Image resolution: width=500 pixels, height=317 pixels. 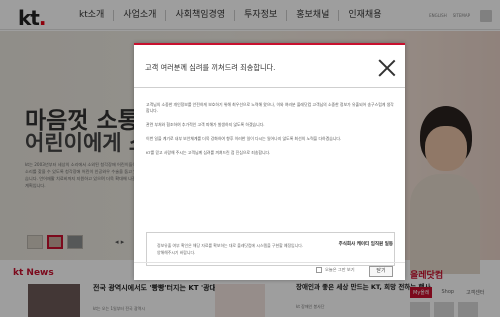 I want to click on modal-title: 고객 여러분께 심려를 끼쳐드려 죄송합니다., so click(x=210, y=67).